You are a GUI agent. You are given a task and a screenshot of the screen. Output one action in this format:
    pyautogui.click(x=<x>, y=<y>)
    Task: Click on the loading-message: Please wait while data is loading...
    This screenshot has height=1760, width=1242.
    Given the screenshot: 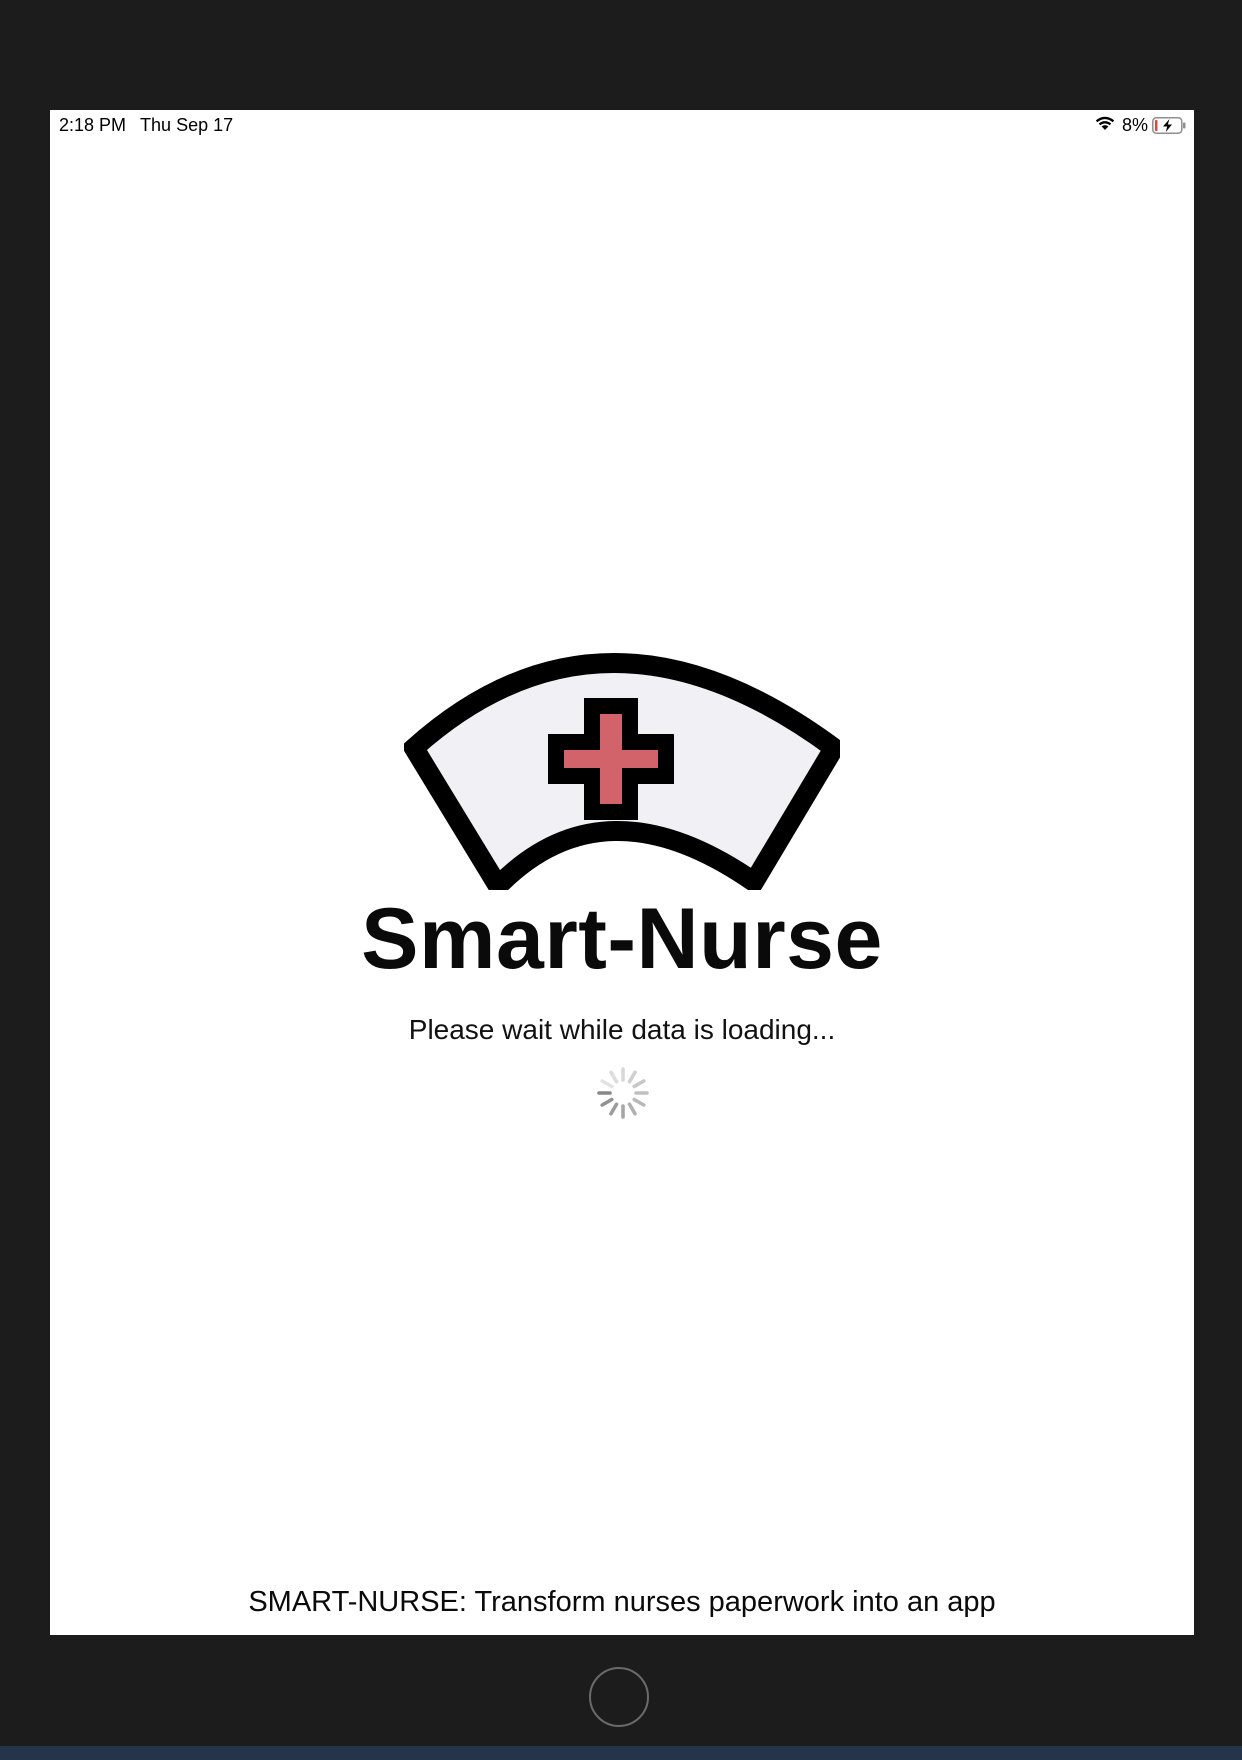 What is the action you would take?
    pyautogui.click(x=622, y=1029)
    